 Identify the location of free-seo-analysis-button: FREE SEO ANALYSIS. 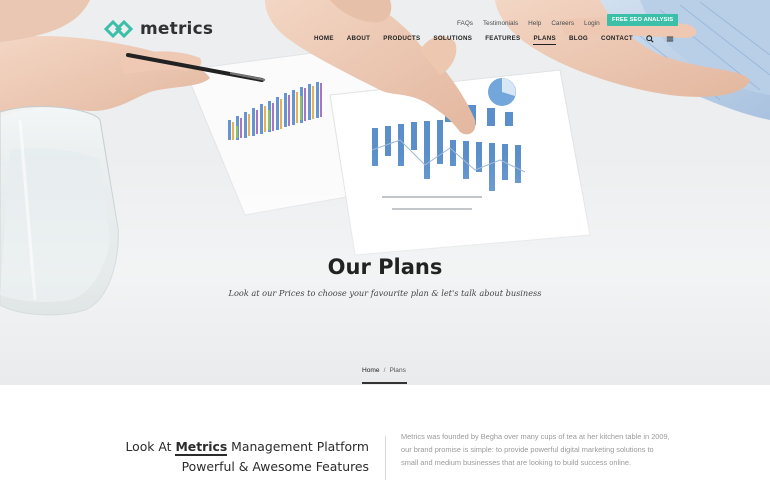
(643, 20).